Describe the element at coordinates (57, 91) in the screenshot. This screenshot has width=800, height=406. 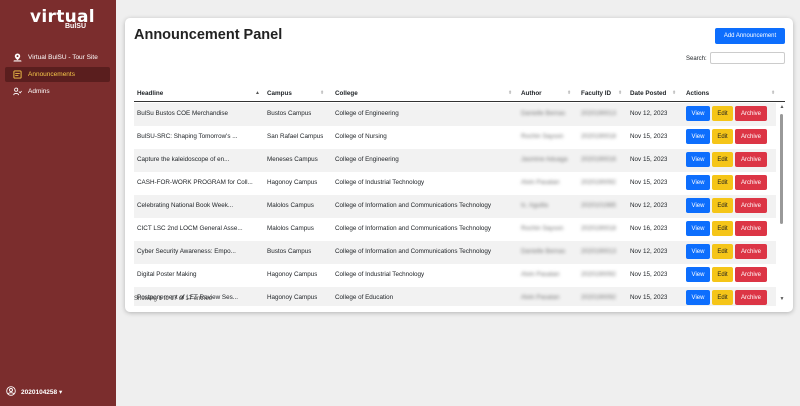
I see `sidebar-item-admins: Admins` at that location.